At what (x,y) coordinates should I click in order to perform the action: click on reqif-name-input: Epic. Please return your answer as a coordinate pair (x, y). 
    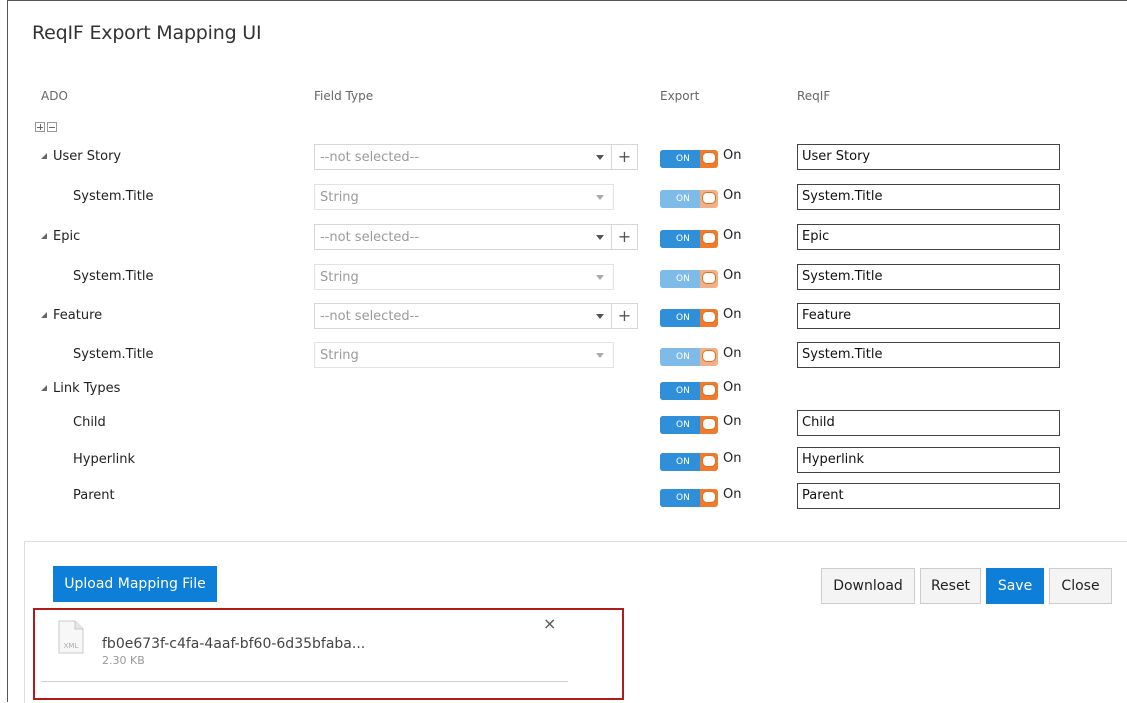
    Looking at the image, I should click on (928, 237).